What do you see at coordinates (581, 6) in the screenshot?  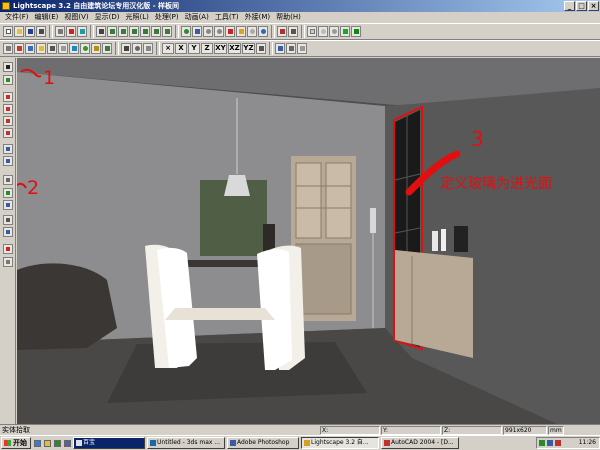 I see `maximize-button: □` at bounding box center [581, 6].